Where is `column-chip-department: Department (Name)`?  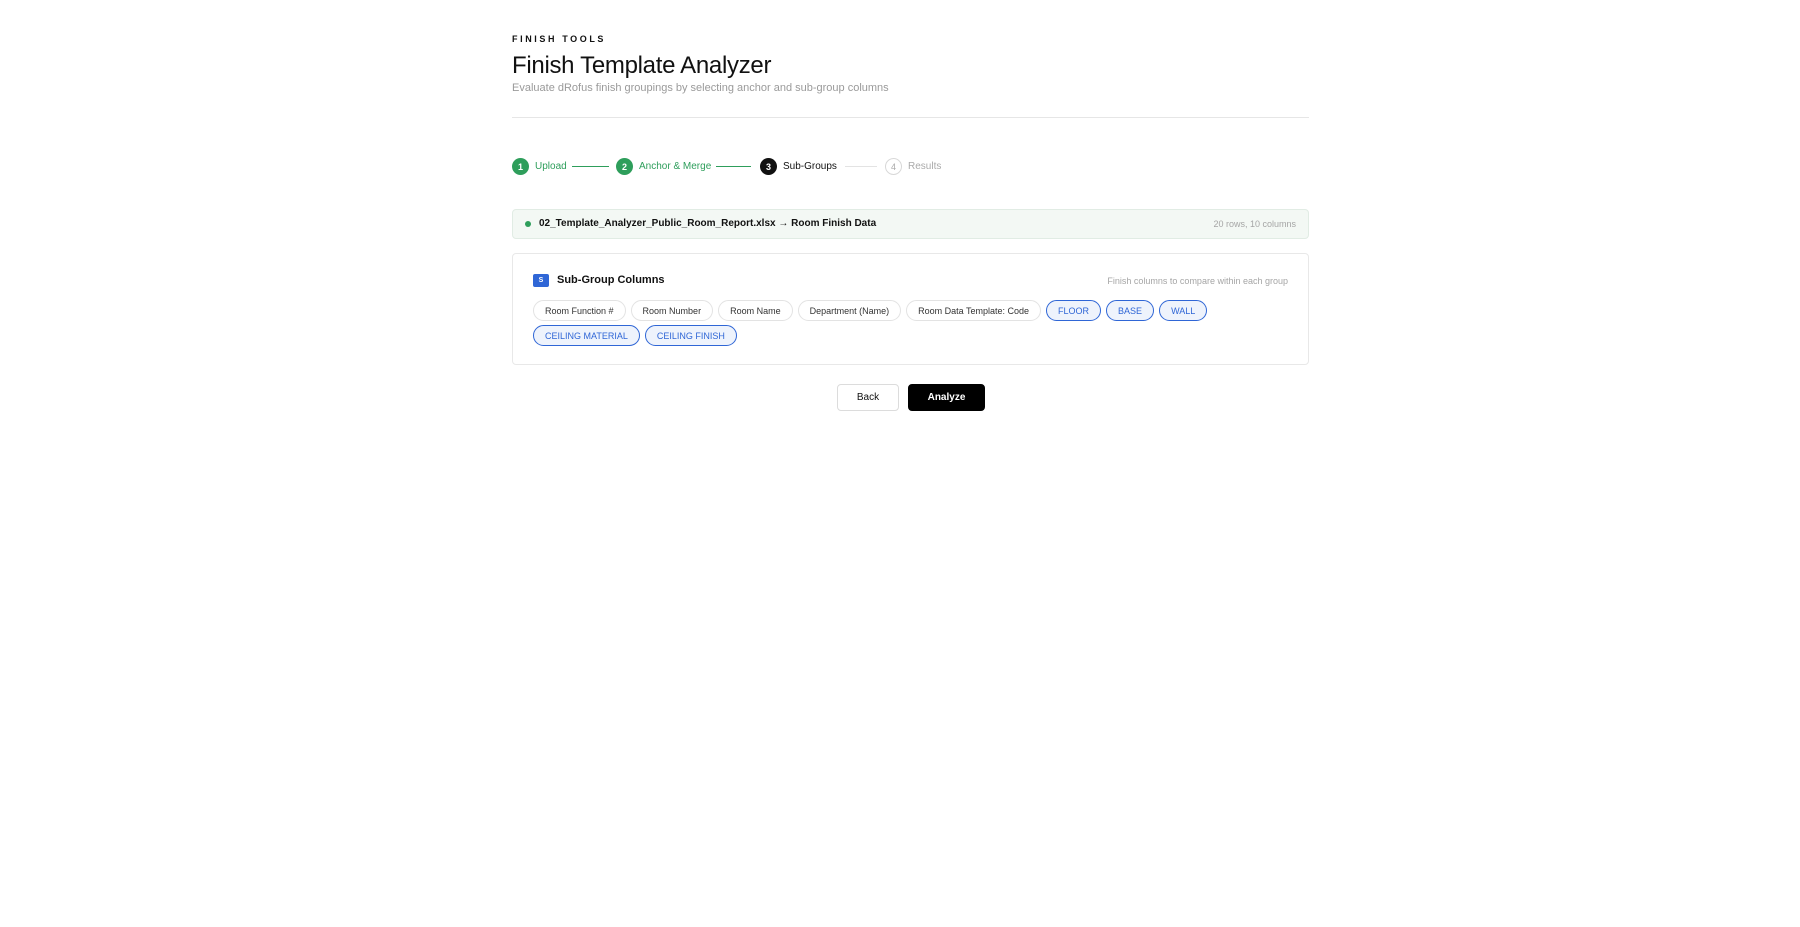 column-chip-department: Department (Name) is located at coordinates (849, 310).